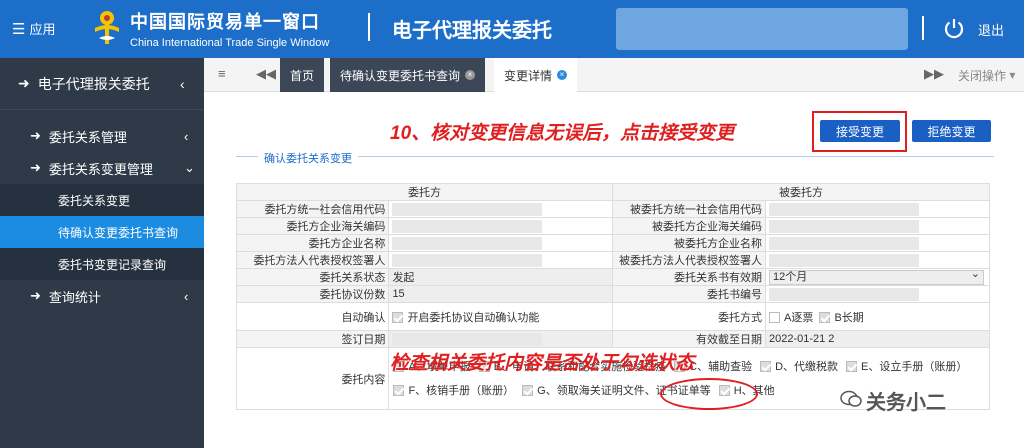  Describe the element at coordinates (93, 83) in the screenshot. I see `sidebar-title-label: 电子代理报关委托` at that location.